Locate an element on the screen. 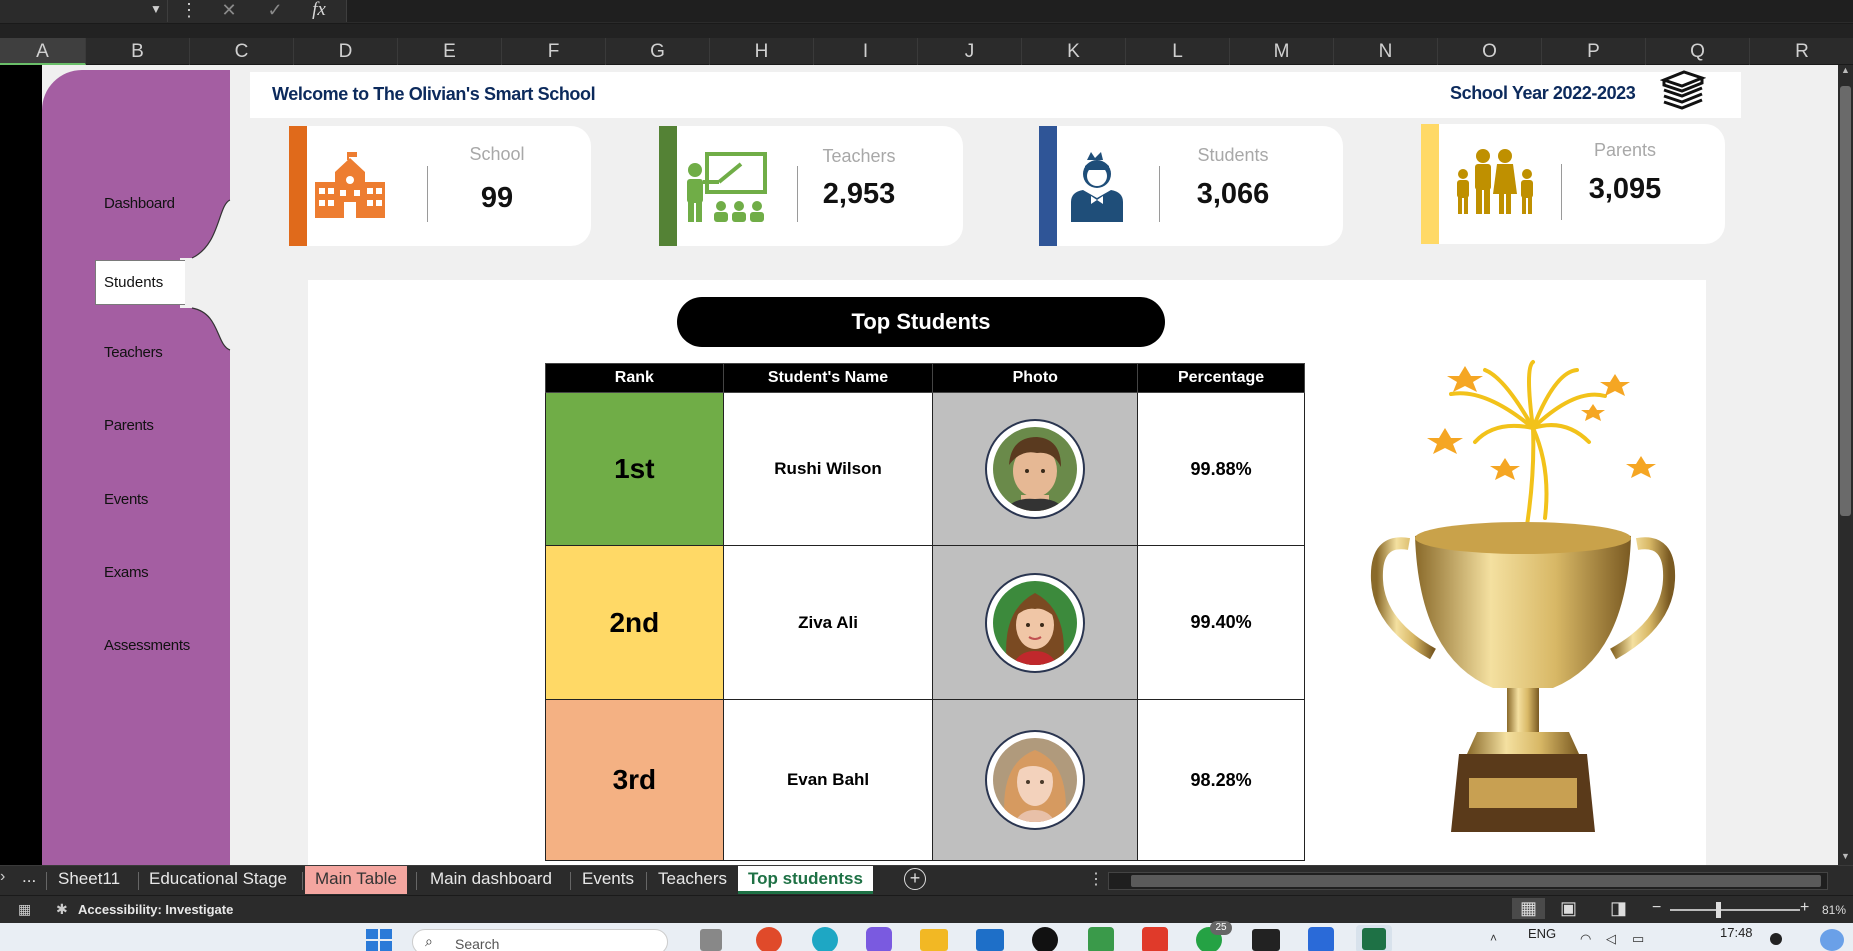 The height and width of the screenshot is (951, 1853). zoom-in-icon: + is located at coordinates (1804, 908).